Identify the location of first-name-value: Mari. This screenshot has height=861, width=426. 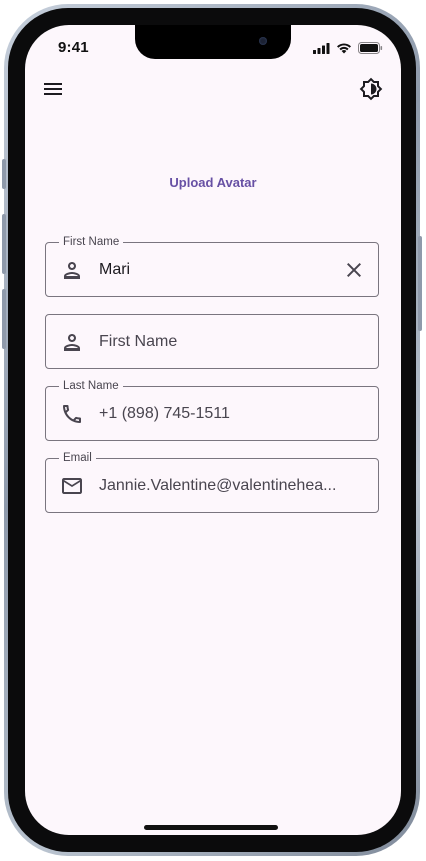
(115, 269).